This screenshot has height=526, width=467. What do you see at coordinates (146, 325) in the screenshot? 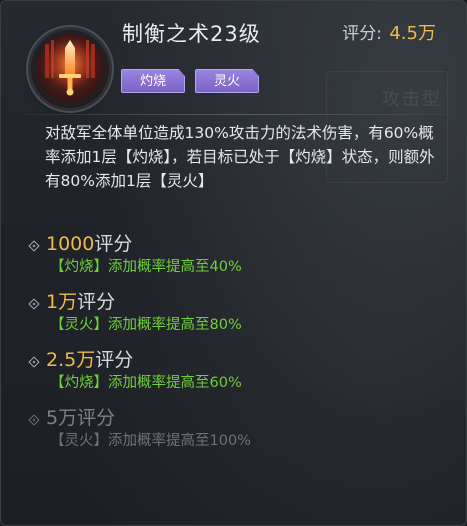
I see `tier-effect: 【灵火】添加概率提高至80%` at bounding box center [146, 325].